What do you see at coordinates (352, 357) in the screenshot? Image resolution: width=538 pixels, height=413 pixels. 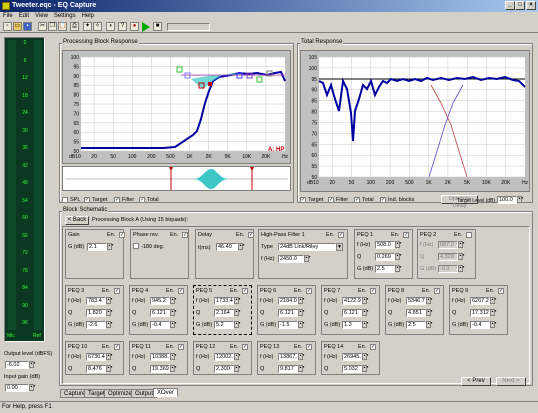 I see `param-input: 26945.6` at bounding box center [352, 357].